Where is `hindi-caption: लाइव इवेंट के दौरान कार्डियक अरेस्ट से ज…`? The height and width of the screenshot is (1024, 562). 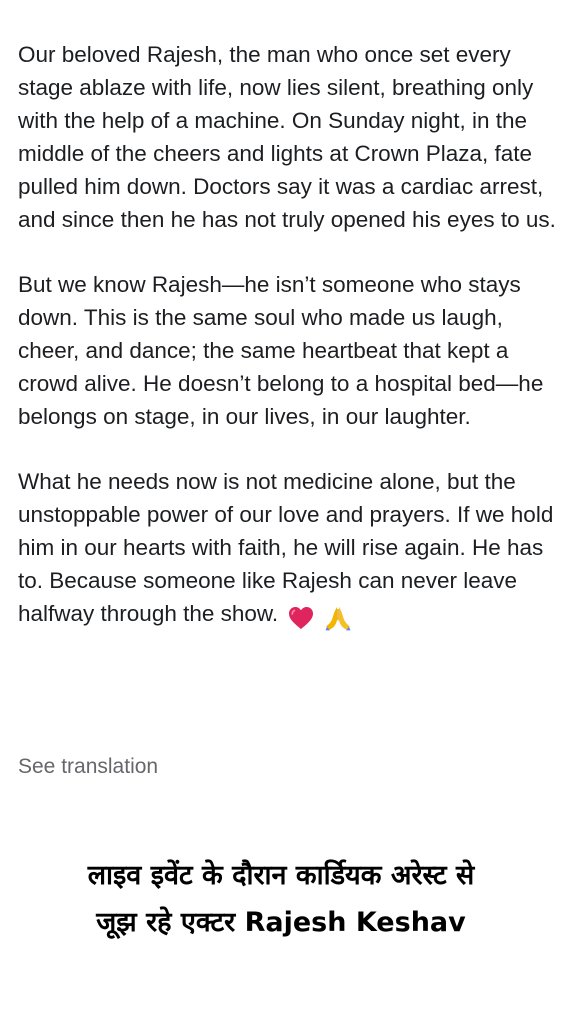
hindi-caption: लाइव इवेंट के दौरान कार्डियक अरेस्ट से ज… is located at coordinates (281, 899).